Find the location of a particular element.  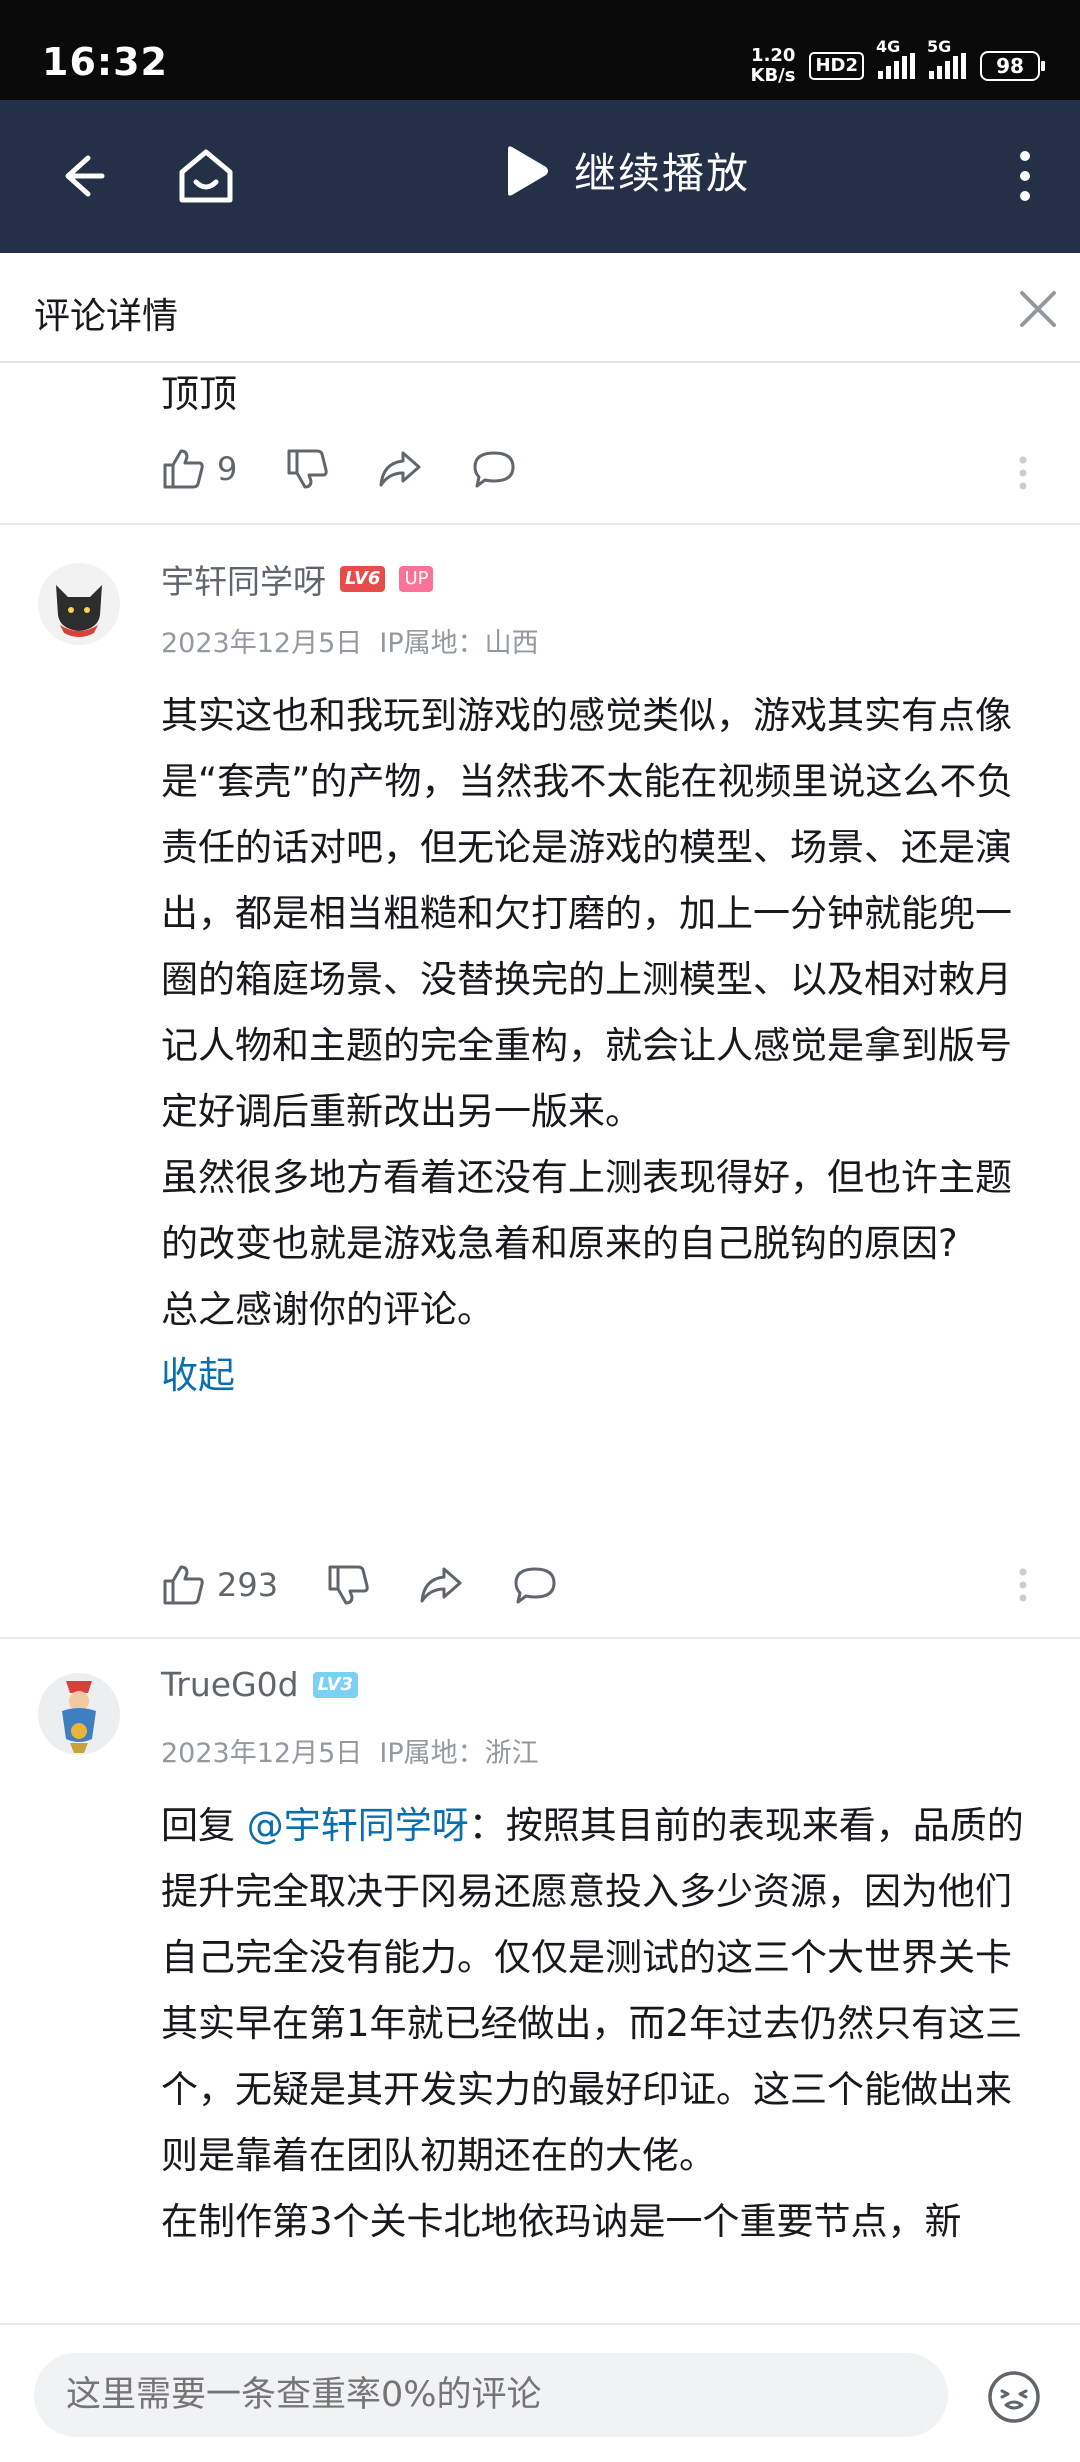

play-icon is located at coordinates (528, 170).